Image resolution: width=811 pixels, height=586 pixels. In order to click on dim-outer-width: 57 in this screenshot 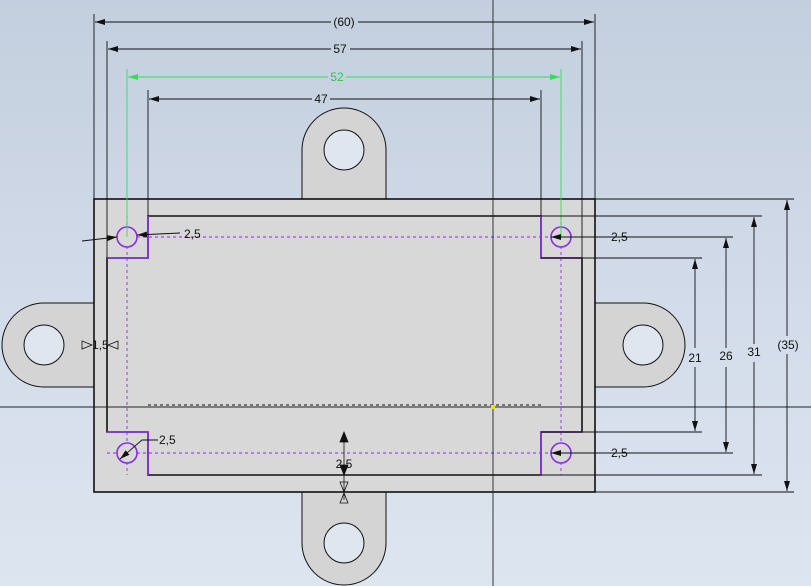, I will do `click(340, 49)`.